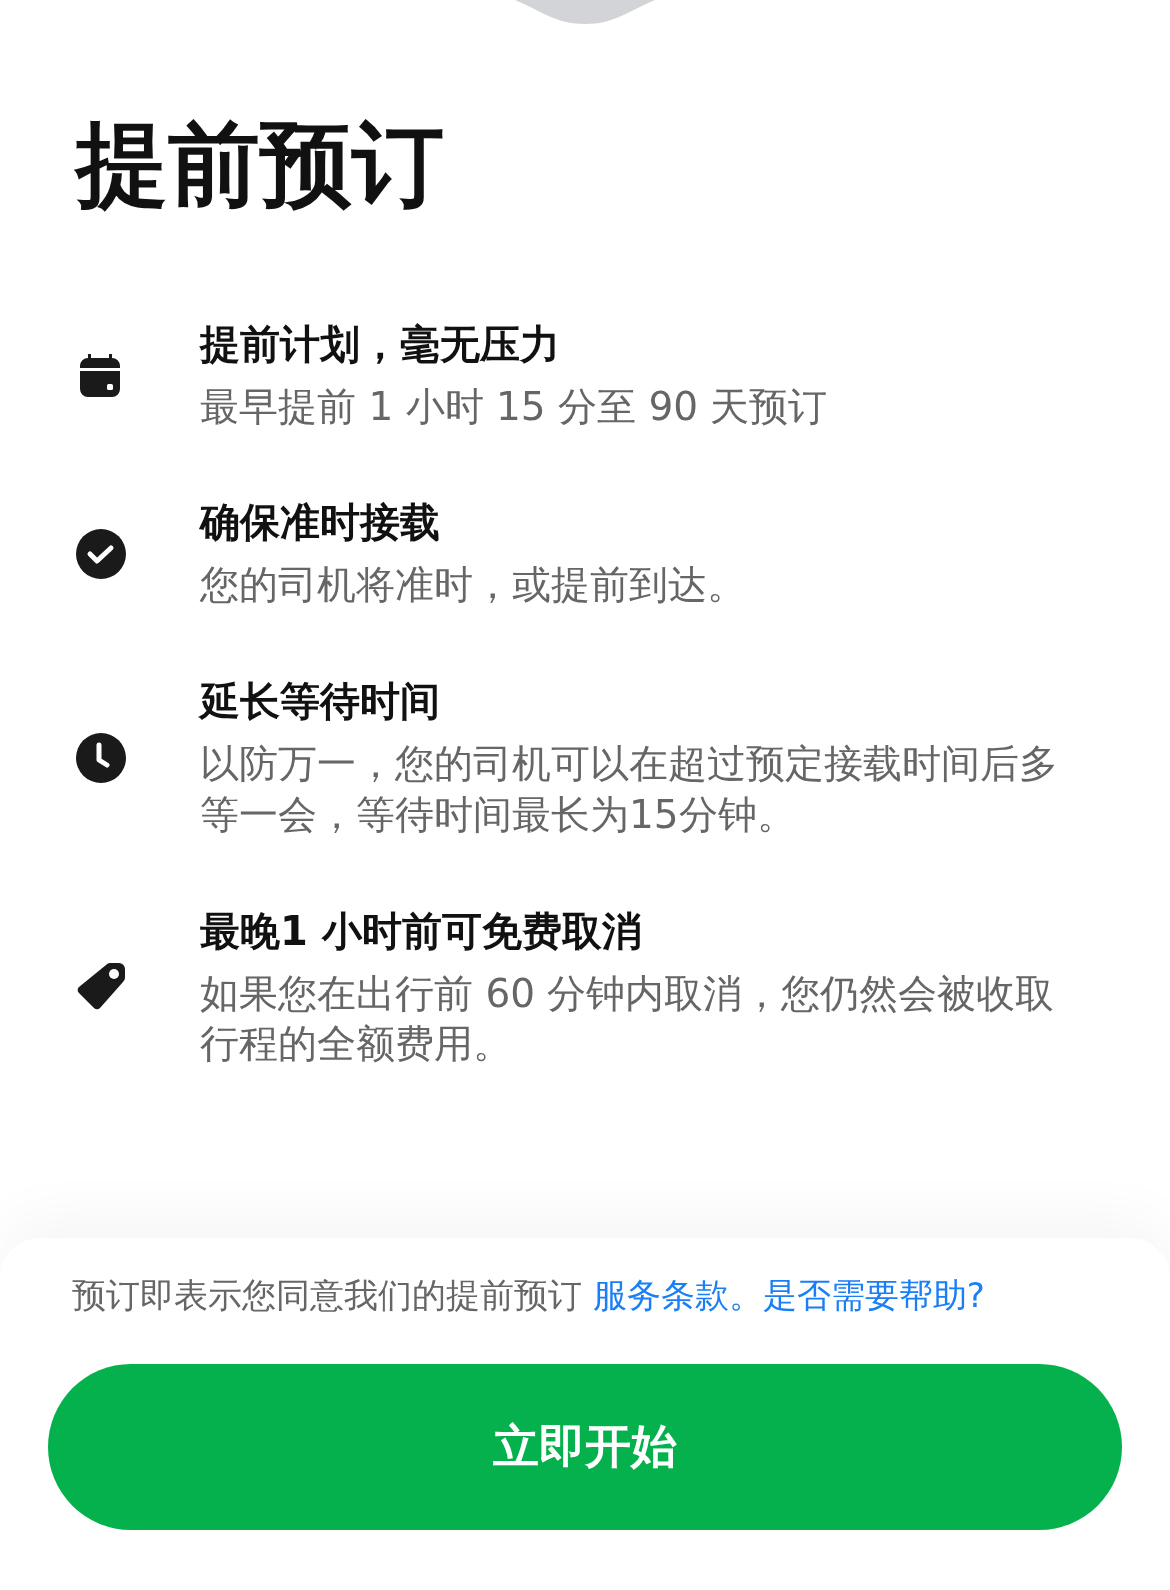 The height and width of the screenshot is (1590, 1170). Describe the element at coordinates (585, 1447) in the screenshot. I see `start-button: 立即开始` at that location.